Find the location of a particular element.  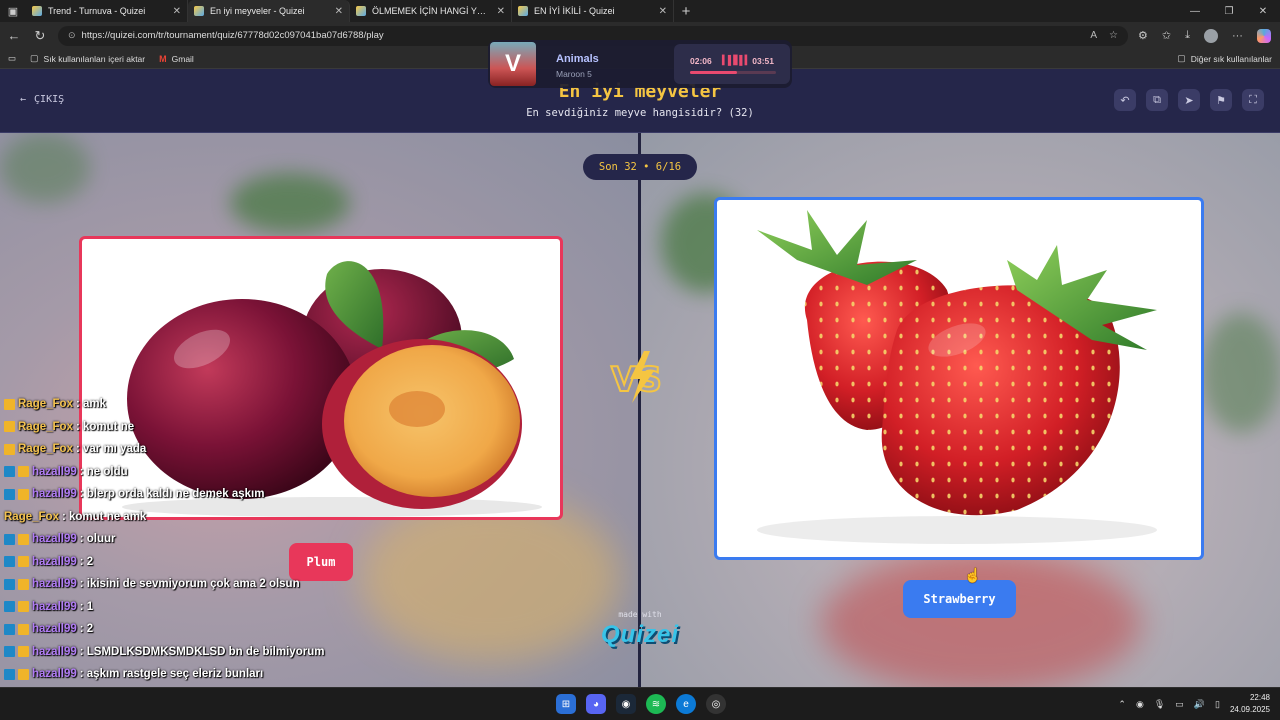

fullscreen-button: ⛶ is located at coordinates (1253, 100).